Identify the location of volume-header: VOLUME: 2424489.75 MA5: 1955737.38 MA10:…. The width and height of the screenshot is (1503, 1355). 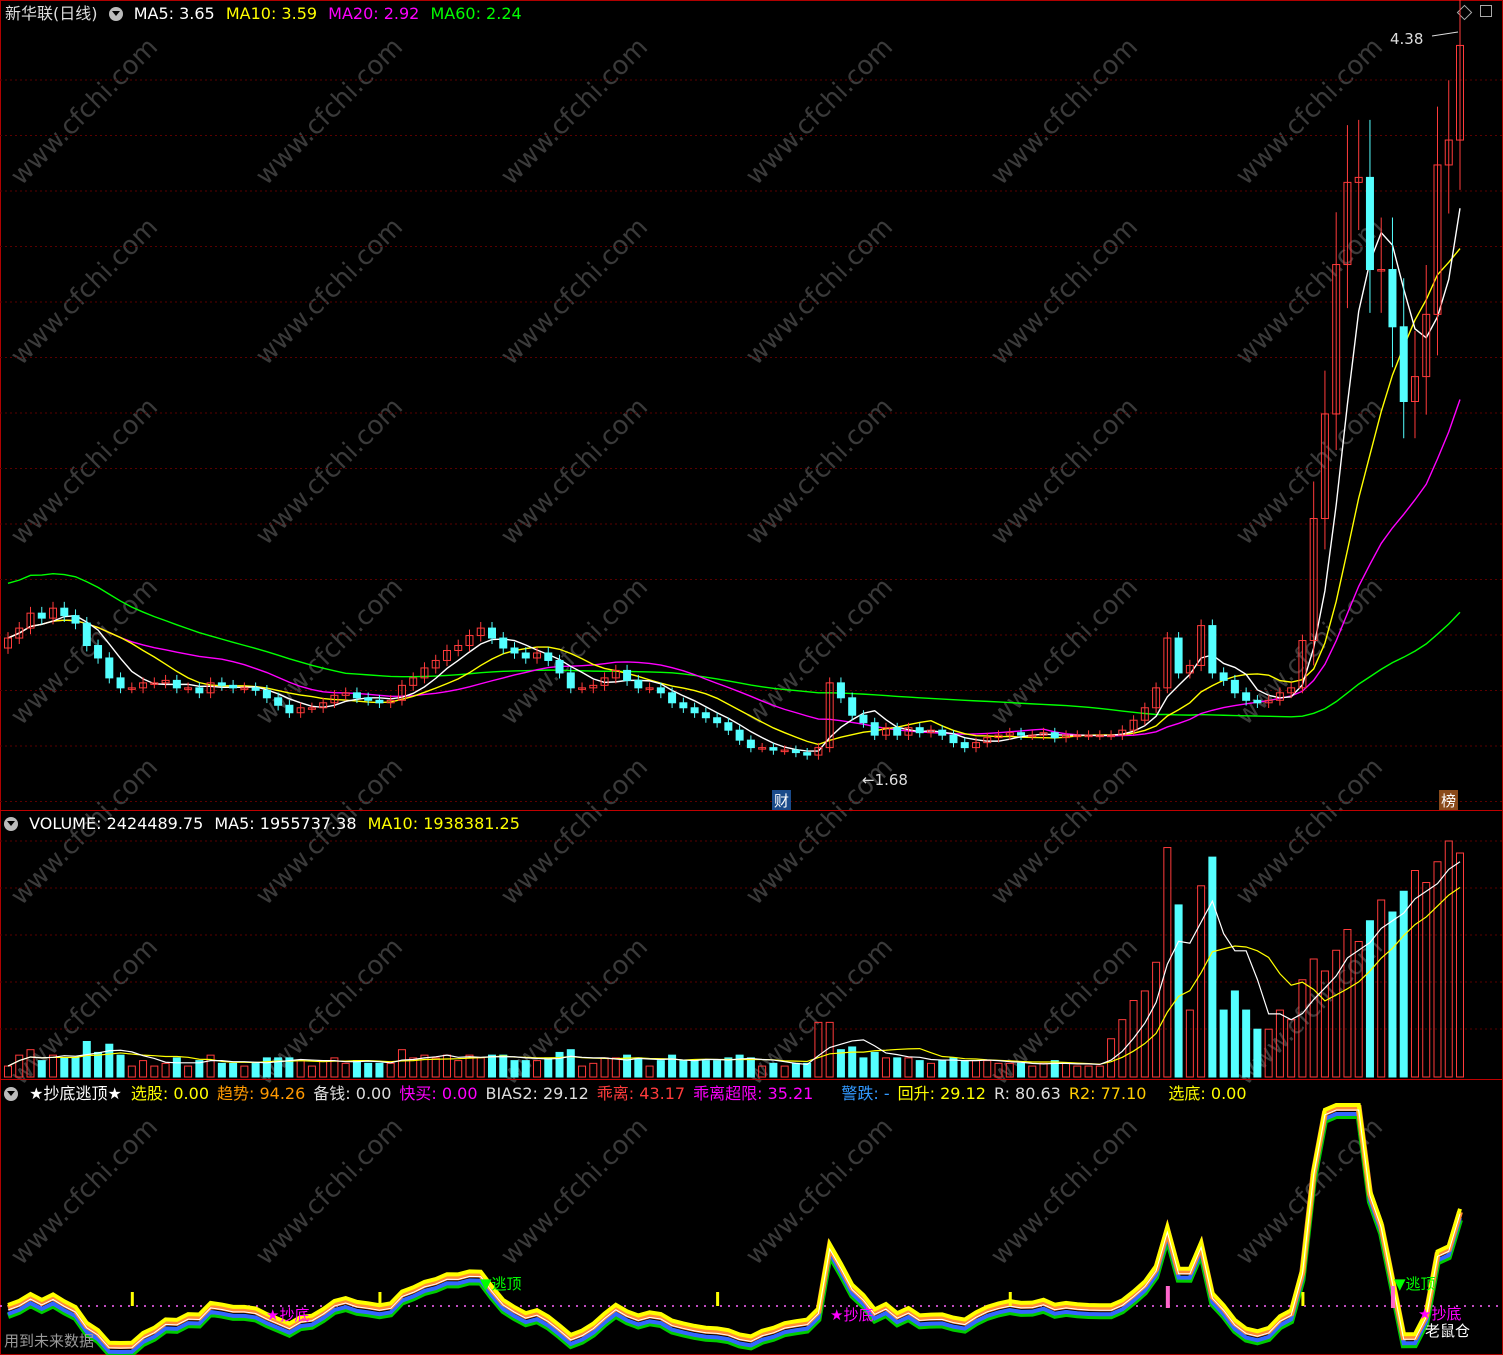
(265, 824).